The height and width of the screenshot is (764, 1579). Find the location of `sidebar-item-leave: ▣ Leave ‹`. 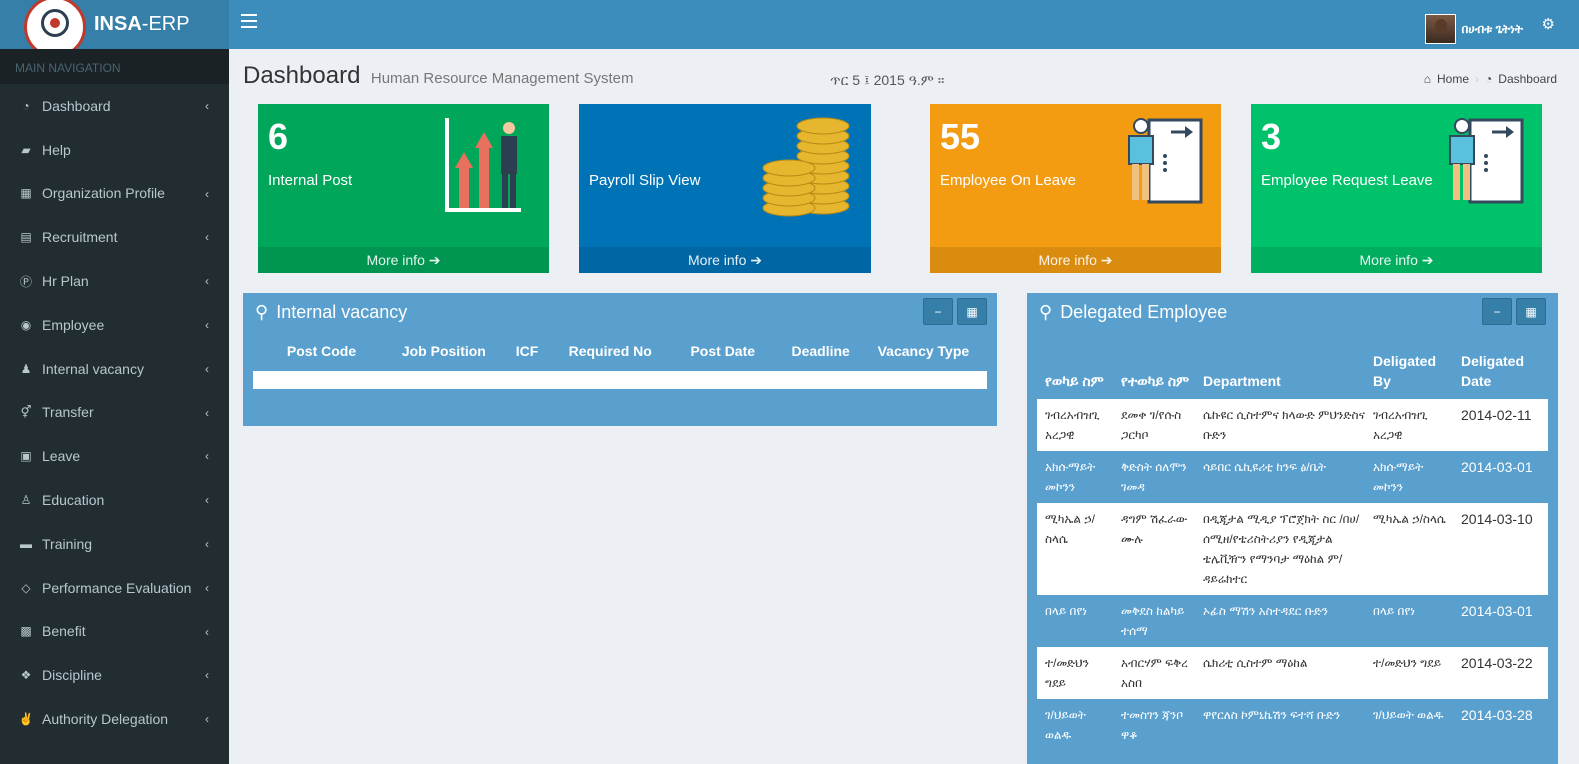

sidebar-item-leave: ▣ Leave ‹ is located at coordinates (114, 456).